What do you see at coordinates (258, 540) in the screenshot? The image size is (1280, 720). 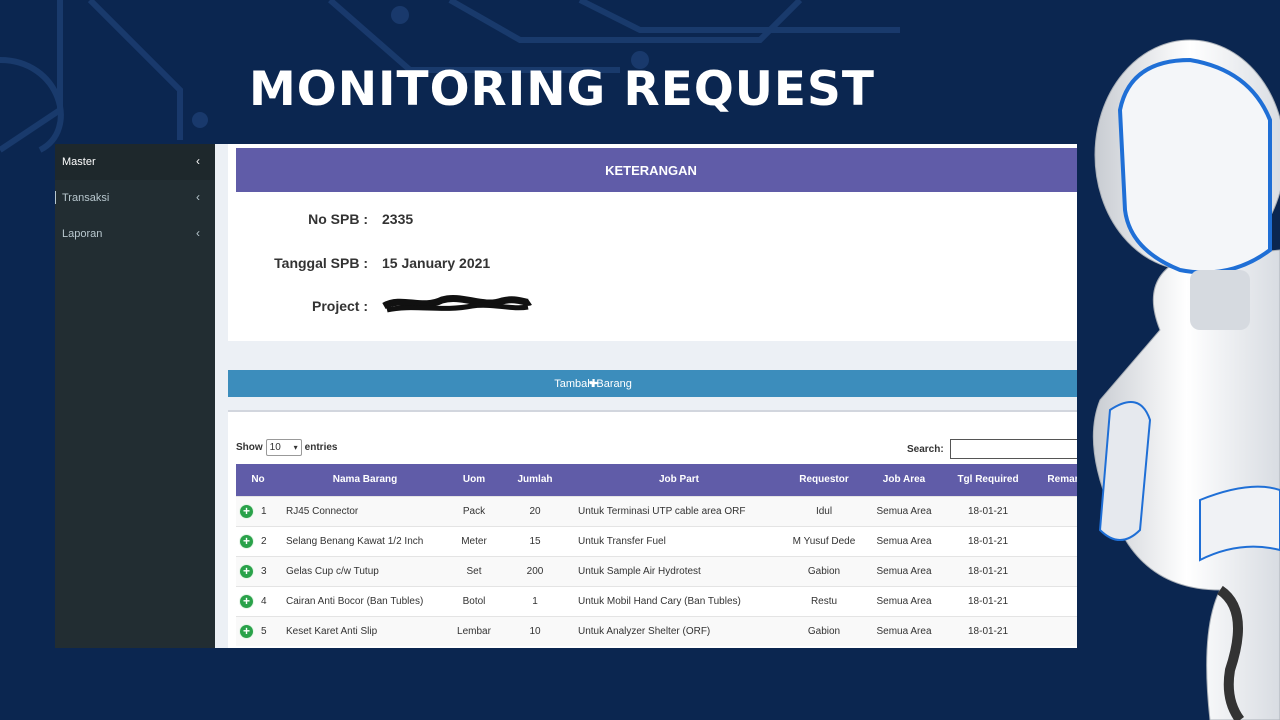 I see `row-number-cell: +2` at bounding box center [258, 540].